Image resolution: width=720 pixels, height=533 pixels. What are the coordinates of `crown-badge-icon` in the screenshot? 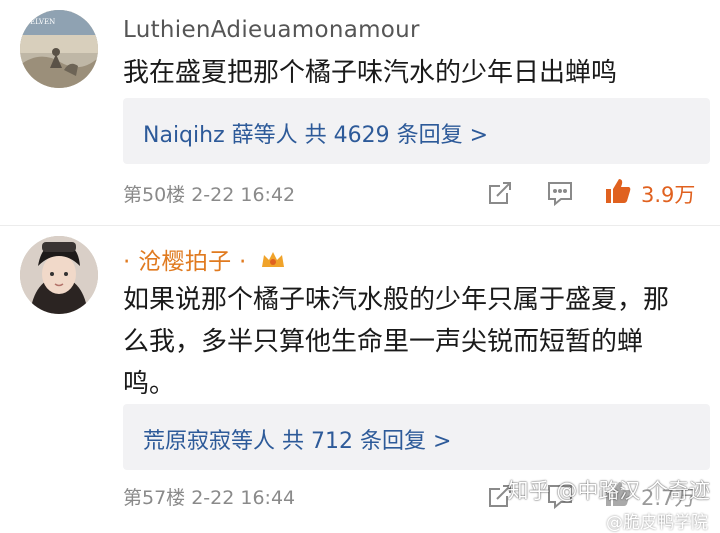 It's located at (273, 259).